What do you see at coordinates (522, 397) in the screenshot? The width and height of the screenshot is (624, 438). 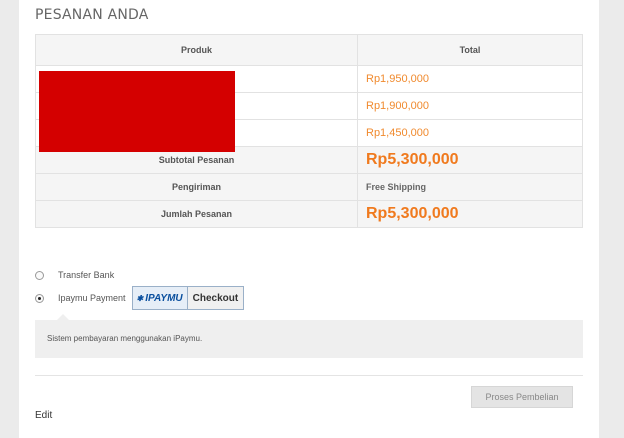 I see `proses-pembelian-button: Proses Pembelian` at bounding box center [522, 397].